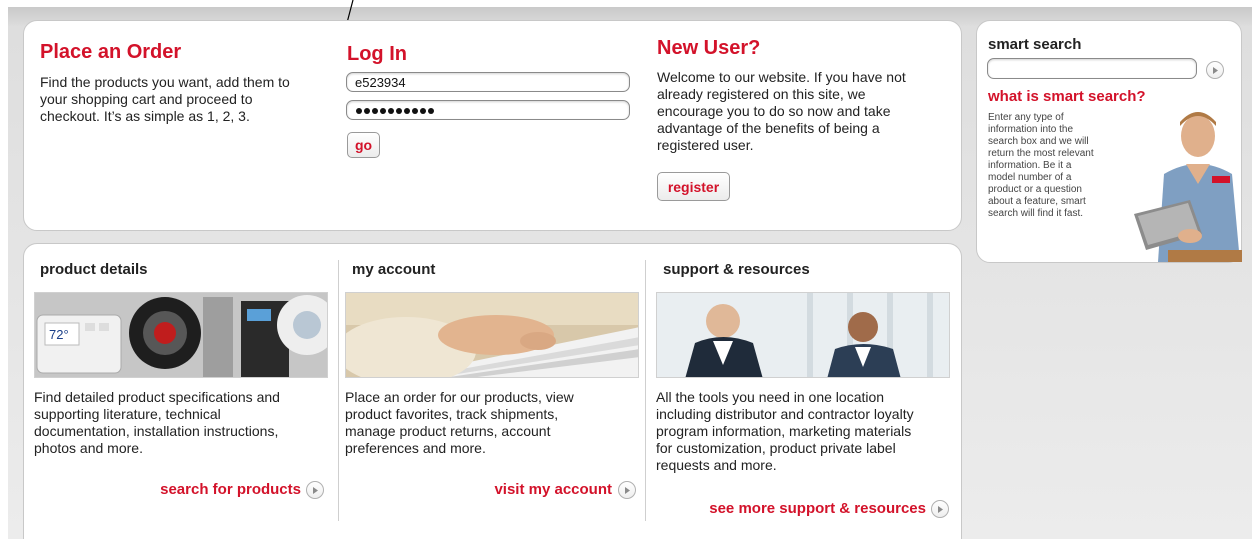 The width and height of the screenshot is (1252, 539). I want to click on smart-search-text-line: model number of a, so click(1030, 177).